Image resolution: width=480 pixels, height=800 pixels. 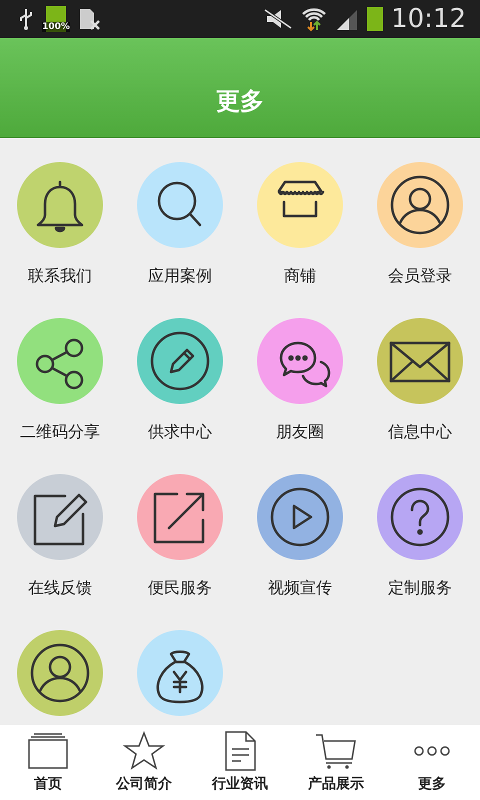 What do you see at coordinates (428, 19) in the screenshot?
I see `clock-time: 10:12` at bounding box center [428, 19].